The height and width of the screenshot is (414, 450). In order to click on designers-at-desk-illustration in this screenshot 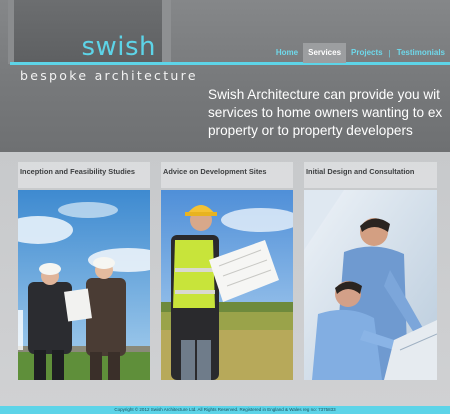, I will do `click(370, 285)`.